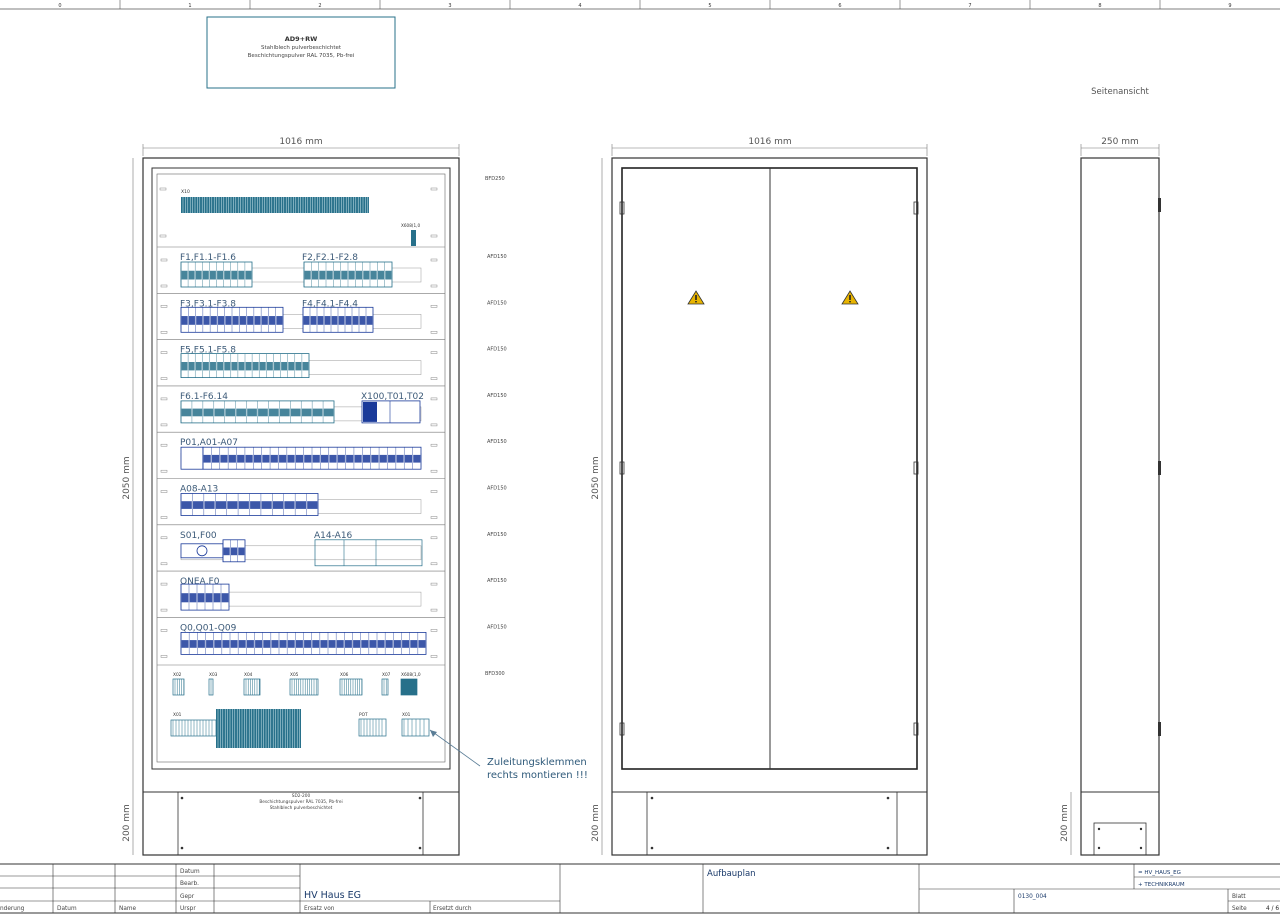  Describe the element at coordinates (319, 6) in the screenshot. I see `ruler-column-label: 2` at that location.